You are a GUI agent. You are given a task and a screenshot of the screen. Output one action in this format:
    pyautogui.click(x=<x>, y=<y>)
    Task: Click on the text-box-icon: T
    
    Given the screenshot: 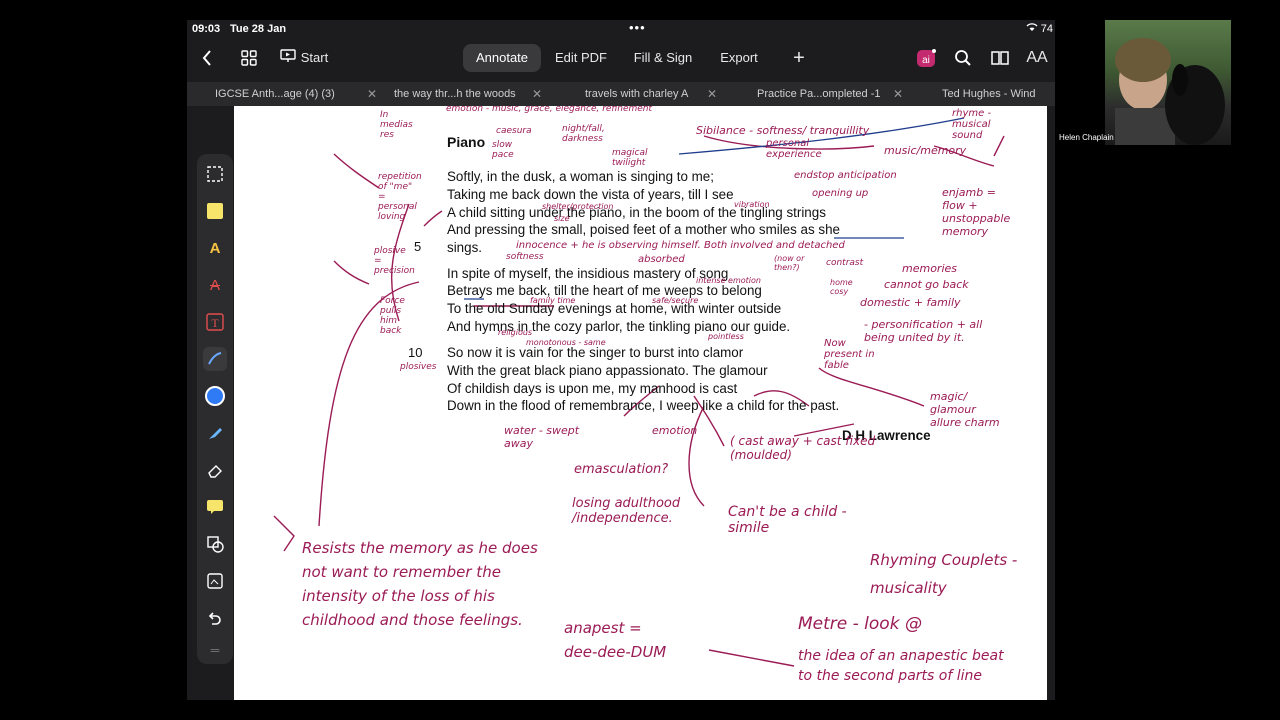 What is the action you would take?
    pyautogui.click(x=215, y=322)
    